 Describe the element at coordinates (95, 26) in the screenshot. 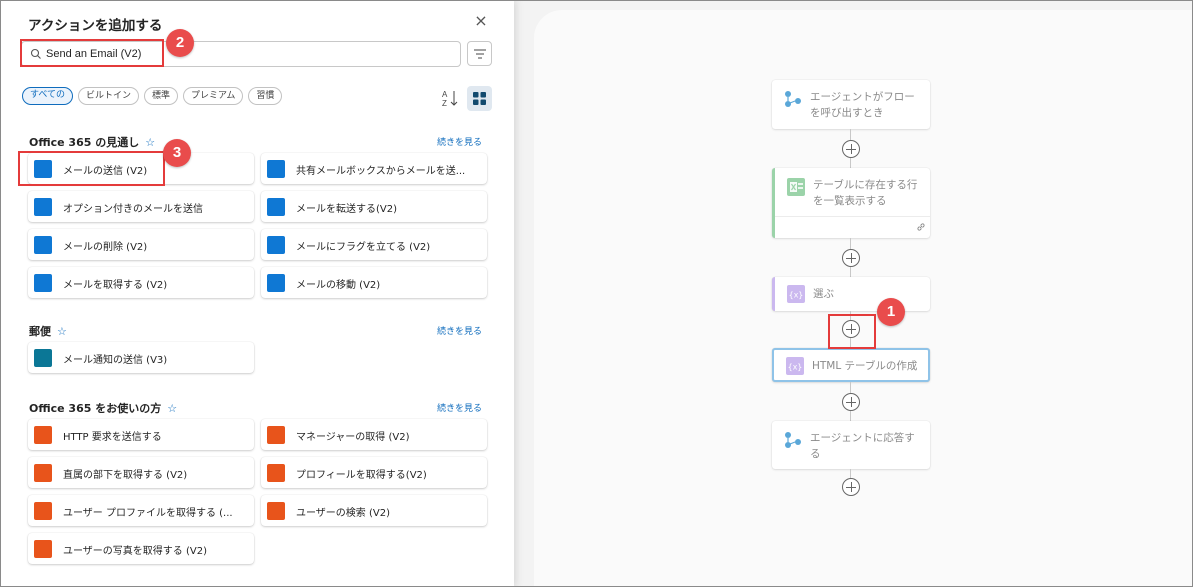

I see `panel-title: アクションを追加する` at that location.